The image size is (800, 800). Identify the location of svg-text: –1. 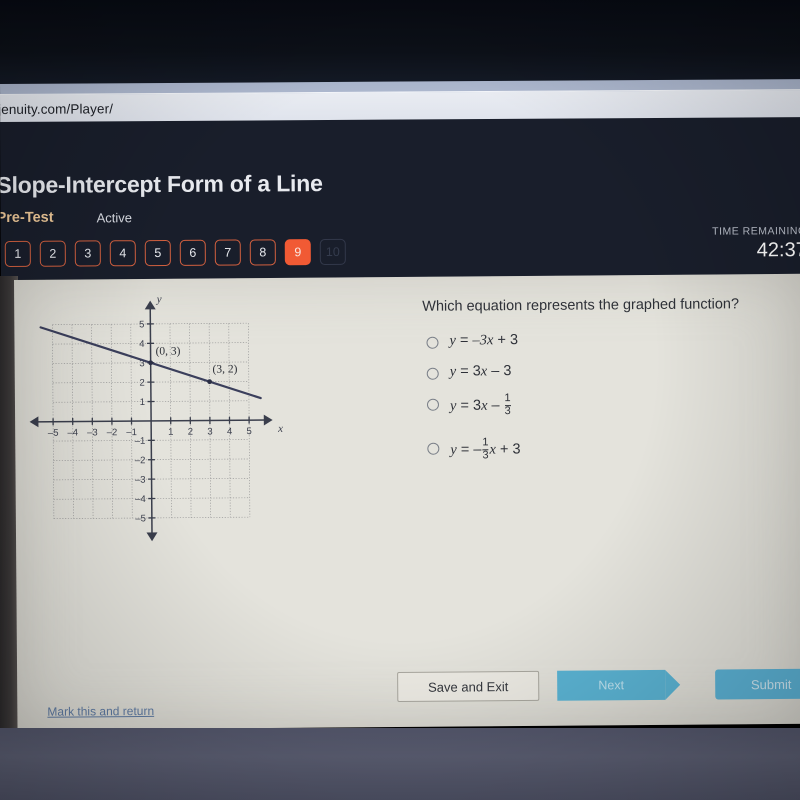
(140, 441).